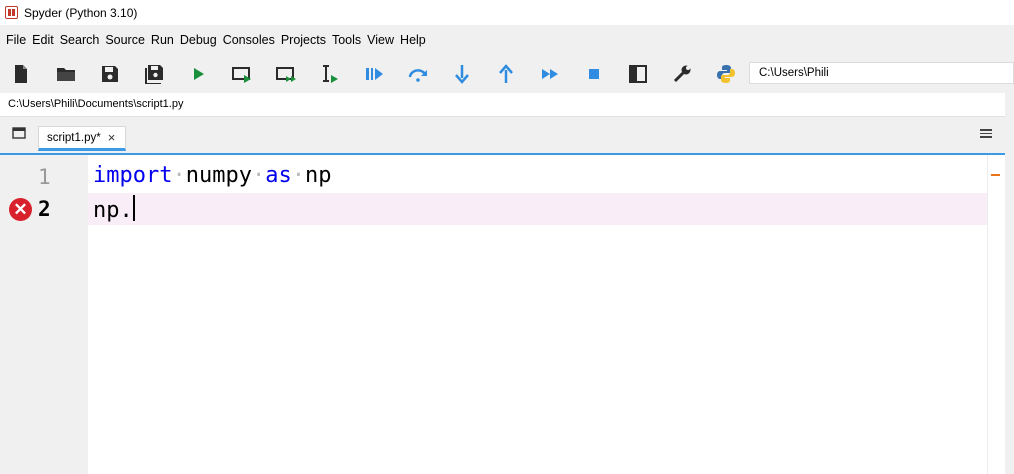 Image resolution: width=1014 pixels, height=474 pixels. I want to click on menu-consoles: Consoles, so click(249, 40).